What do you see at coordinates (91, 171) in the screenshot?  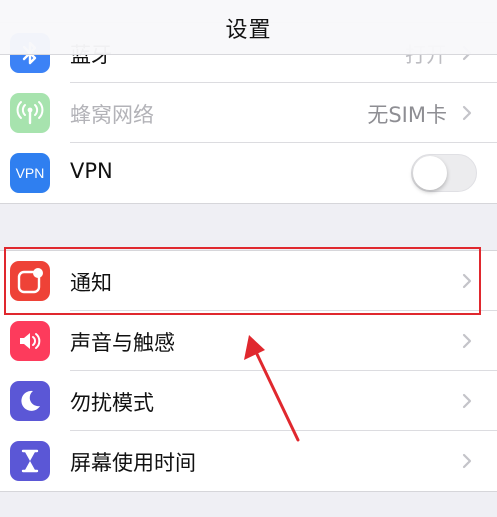 I see `settings-row-label: VPN` at bounding box center [91, 171].